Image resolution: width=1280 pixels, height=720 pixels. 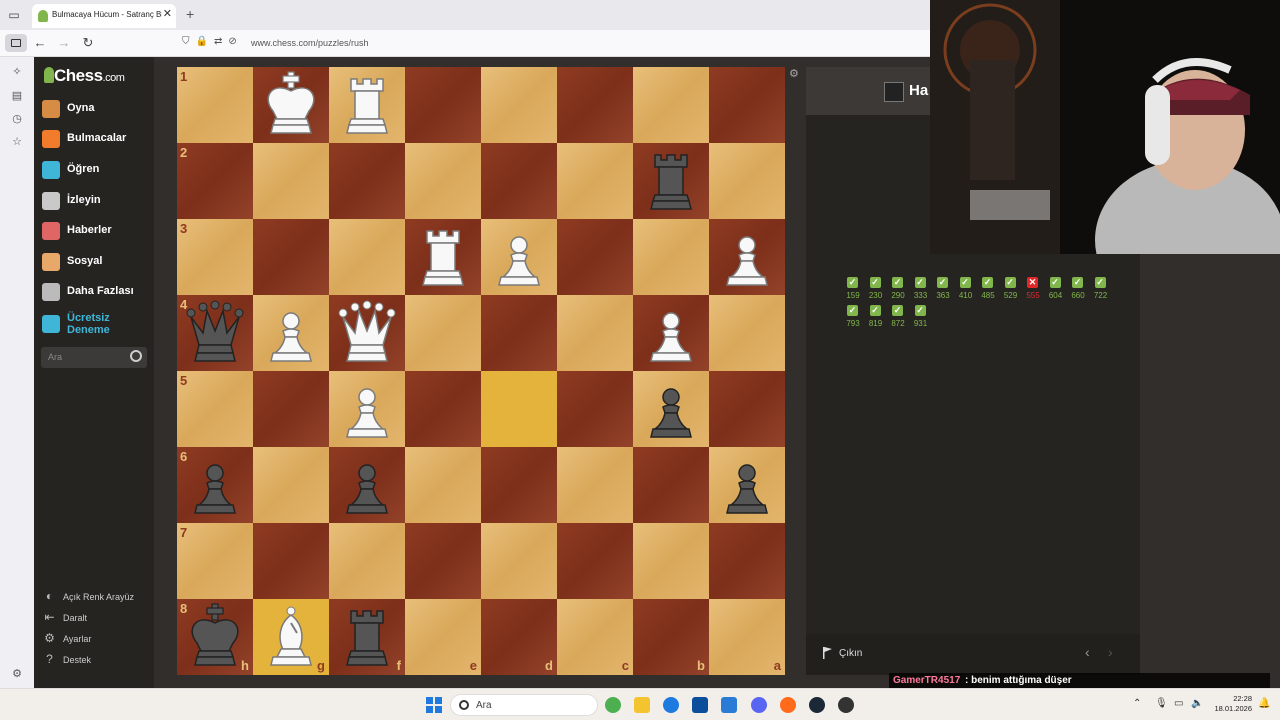 What do you see at coordinates (95, 262) in the screenshot?
I see `sidebar-item-5: Sosyal` at bounding box center [95, 262].